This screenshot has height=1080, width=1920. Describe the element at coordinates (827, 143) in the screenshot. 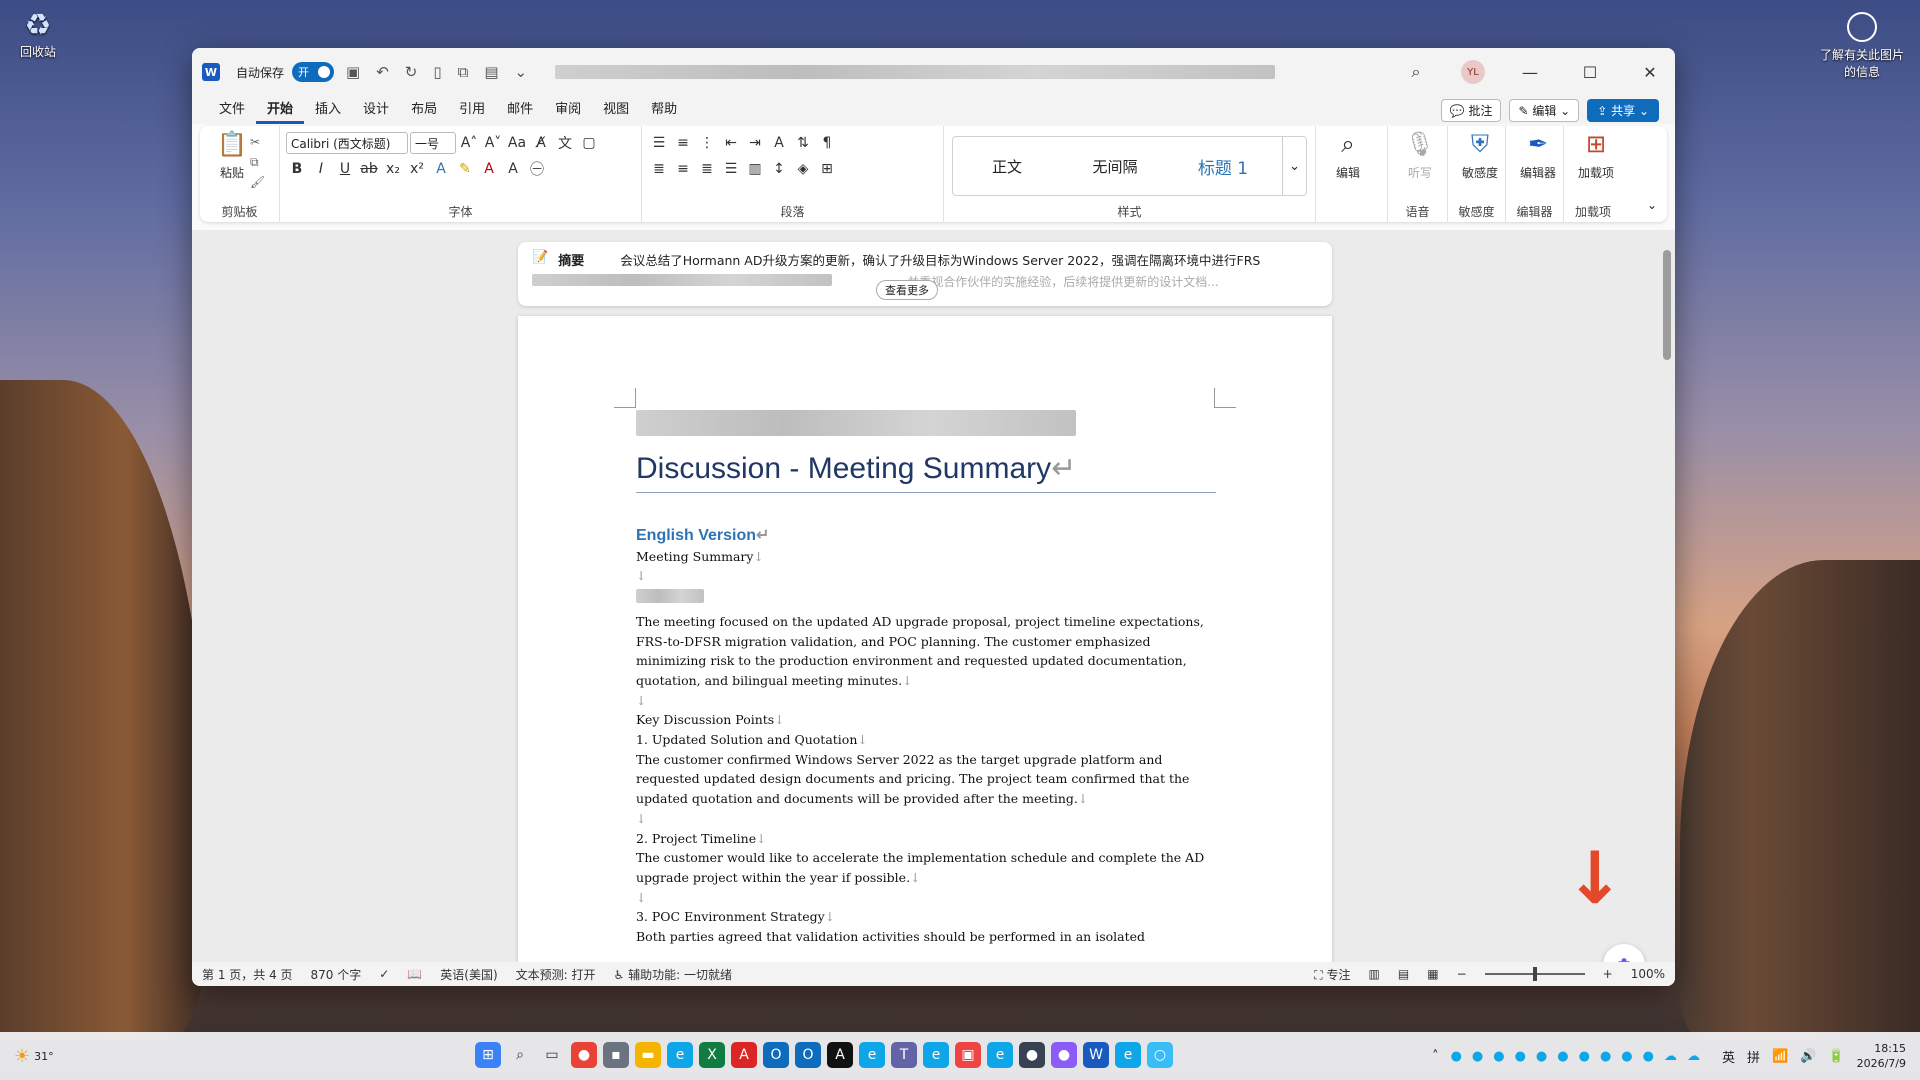

I see `show-marks-icon: ¶` at that location.